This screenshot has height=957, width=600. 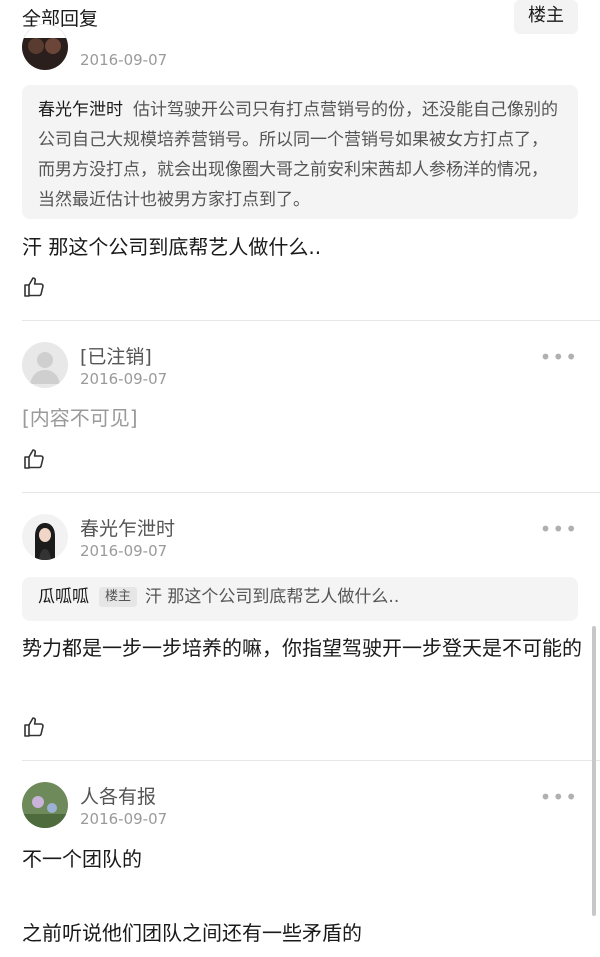 I want to click on header-bar: 全部回复 楼主, so click(x=300, y=17).